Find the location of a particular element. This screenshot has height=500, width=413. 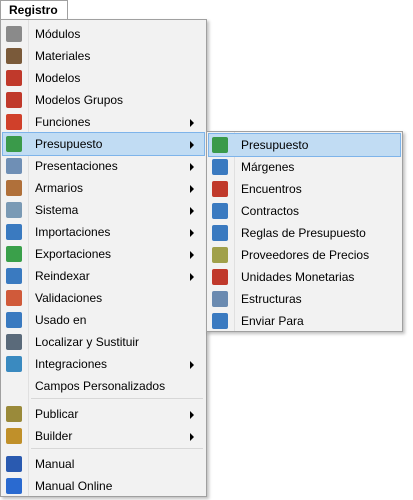

menu-item-label: Funciones is located at coordinates (63, 122).